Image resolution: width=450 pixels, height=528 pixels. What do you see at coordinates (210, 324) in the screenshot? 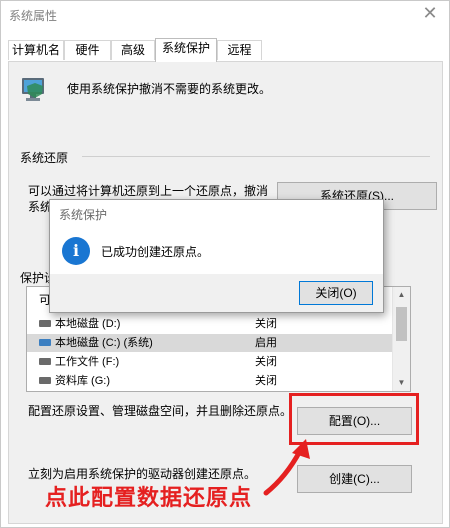
I see `list-item: 本地磁盘 (D:) 关闭` at bounding box center [210, 324].